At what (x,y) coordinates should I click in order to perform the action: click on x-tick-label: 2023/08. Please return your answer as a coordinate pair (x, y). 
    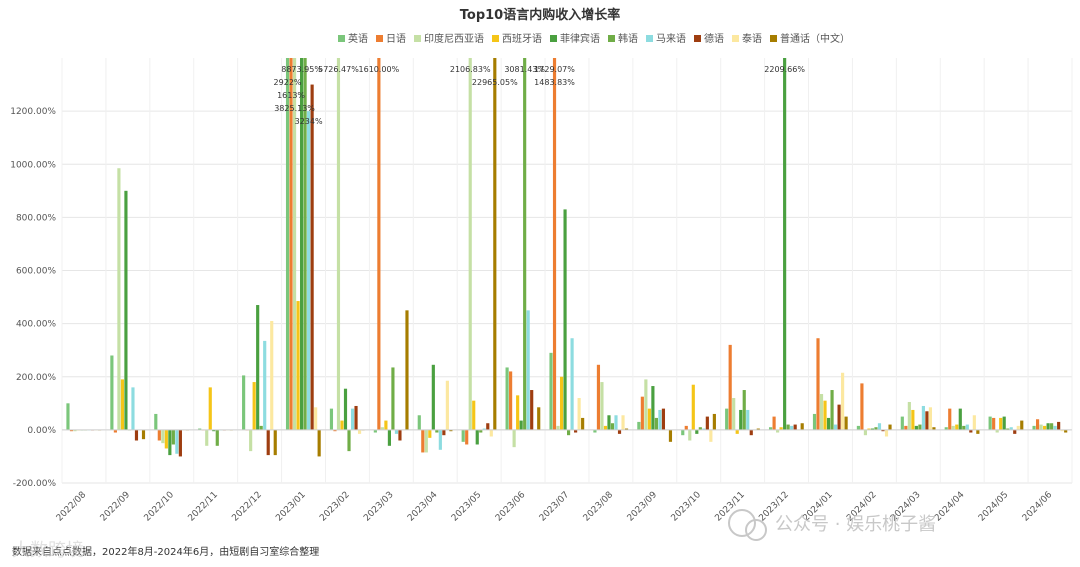
    Looking at the image, I should click on (599, 507).